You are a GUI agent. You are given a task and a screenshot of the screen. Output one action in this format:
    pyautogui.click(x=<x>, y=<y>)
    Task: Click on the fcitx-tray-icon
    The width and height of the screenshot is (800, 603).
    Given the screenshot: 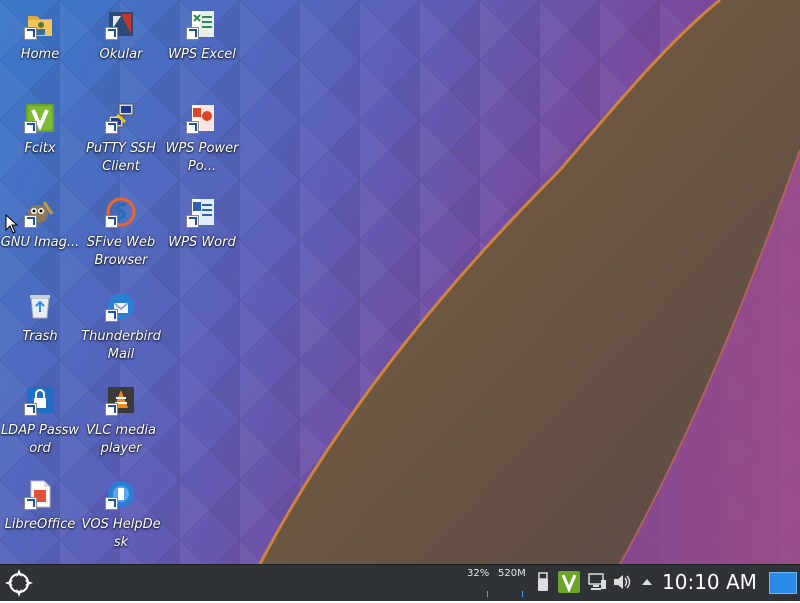 What is the action you would take?
    pyautogui.click(x=569, y=582)
    